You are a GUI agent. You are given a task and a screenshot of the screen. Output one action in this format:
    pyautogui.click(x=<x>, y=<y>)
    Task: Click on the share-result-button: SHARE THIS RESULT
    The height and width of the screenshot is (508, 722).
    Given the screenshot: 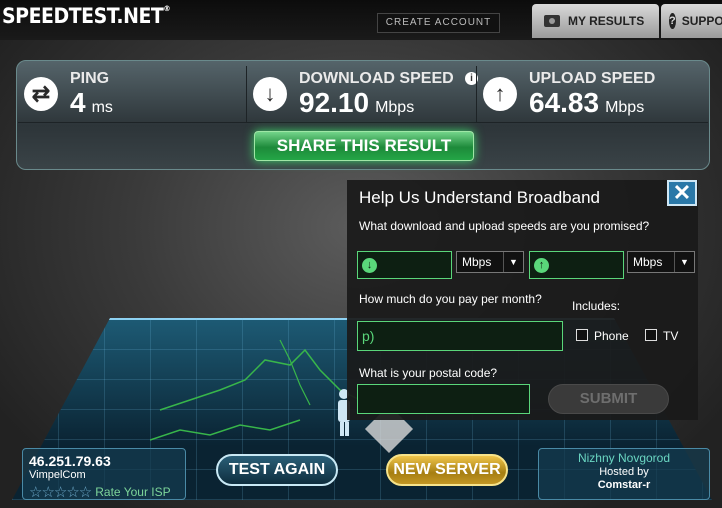 What is the action you would take?
    pyautogui.click(x=364, y=146)
    